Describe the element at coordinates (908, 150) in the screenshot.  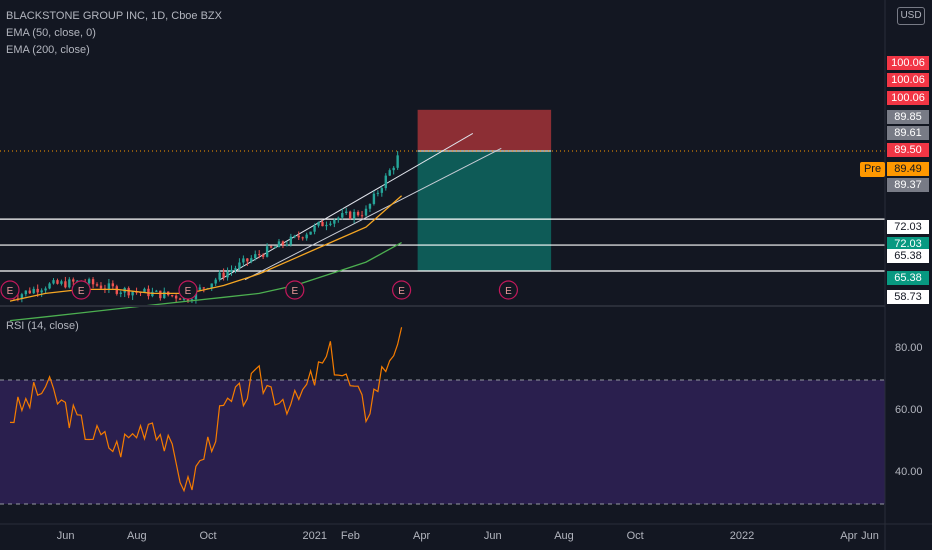
I see `price-label: 89.50` at that location.